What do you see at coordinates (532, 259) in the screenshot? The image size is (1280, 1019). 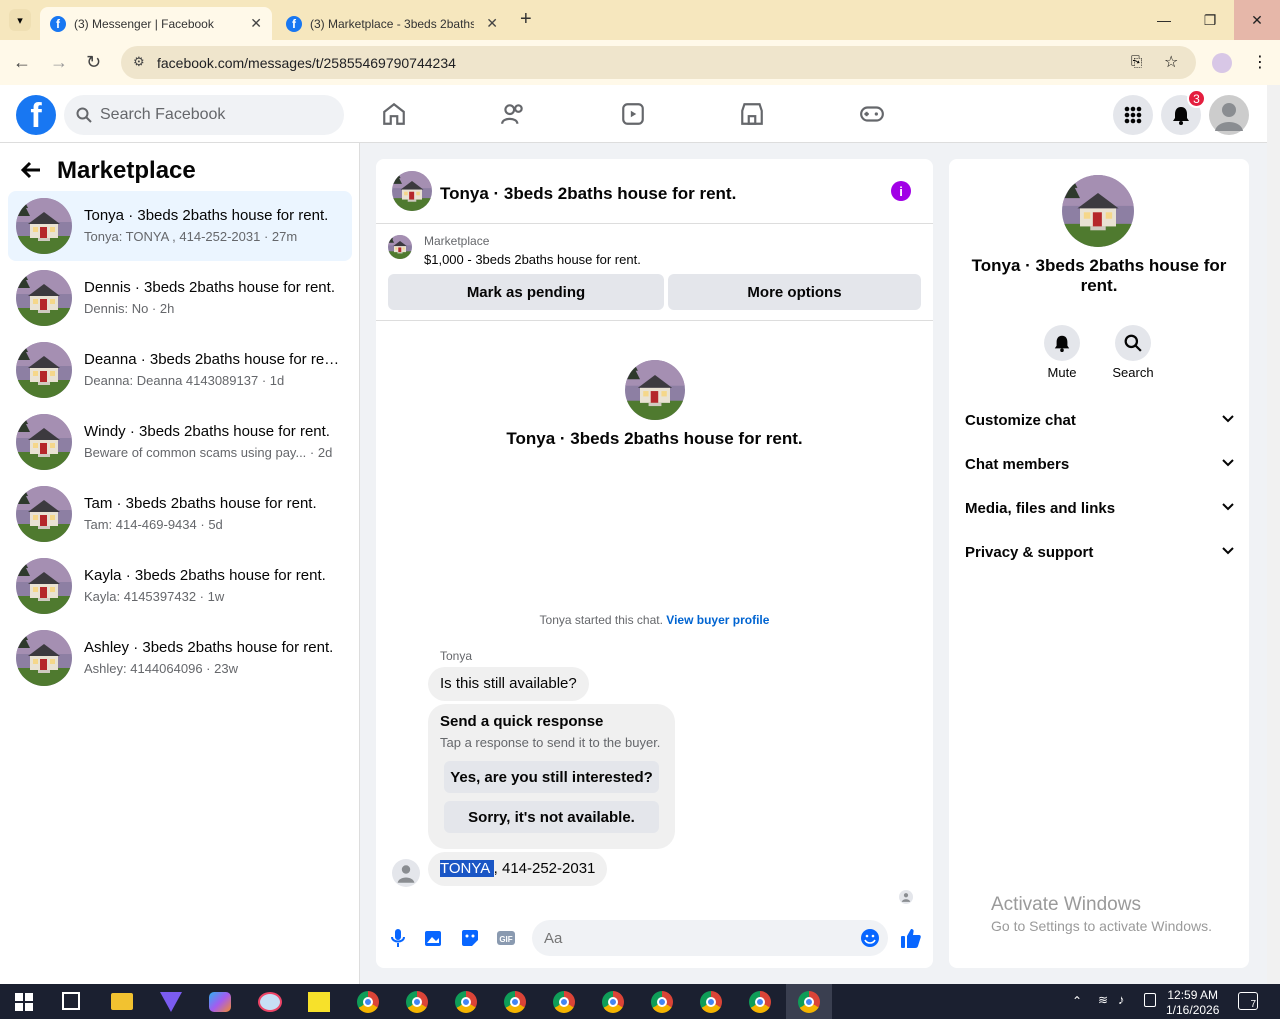 I see `listing-title: $1,000 - 3beds 2baths house for rent.` at bounding box center [532, 259].